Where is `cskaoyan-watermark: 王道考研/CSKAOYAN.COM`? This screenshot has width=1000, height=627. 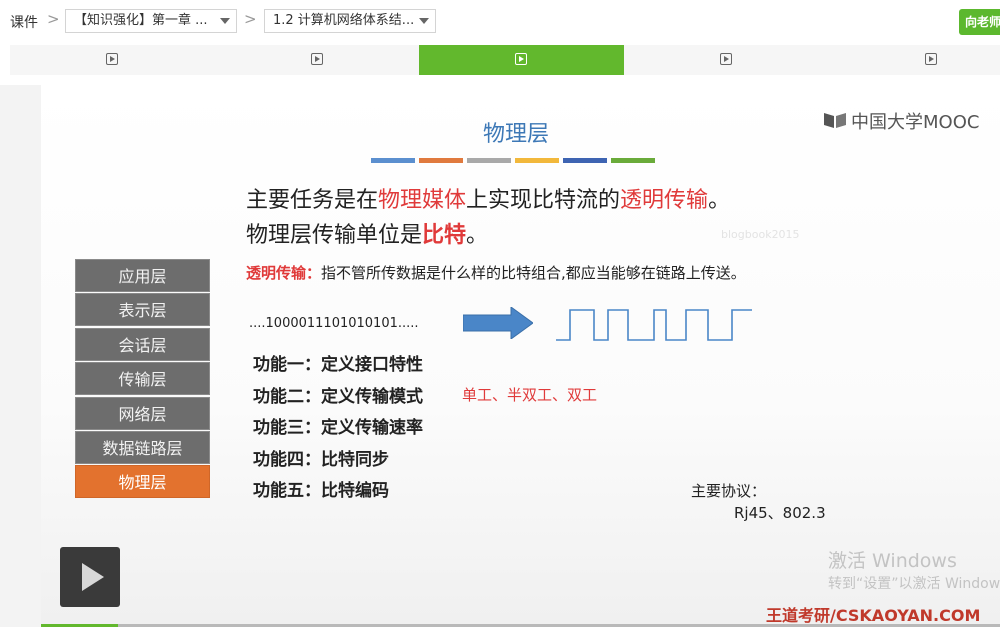
cskaoyan-watermark: 王道考研/CSKAOYAN.COM is located at coordinates (873, 615).